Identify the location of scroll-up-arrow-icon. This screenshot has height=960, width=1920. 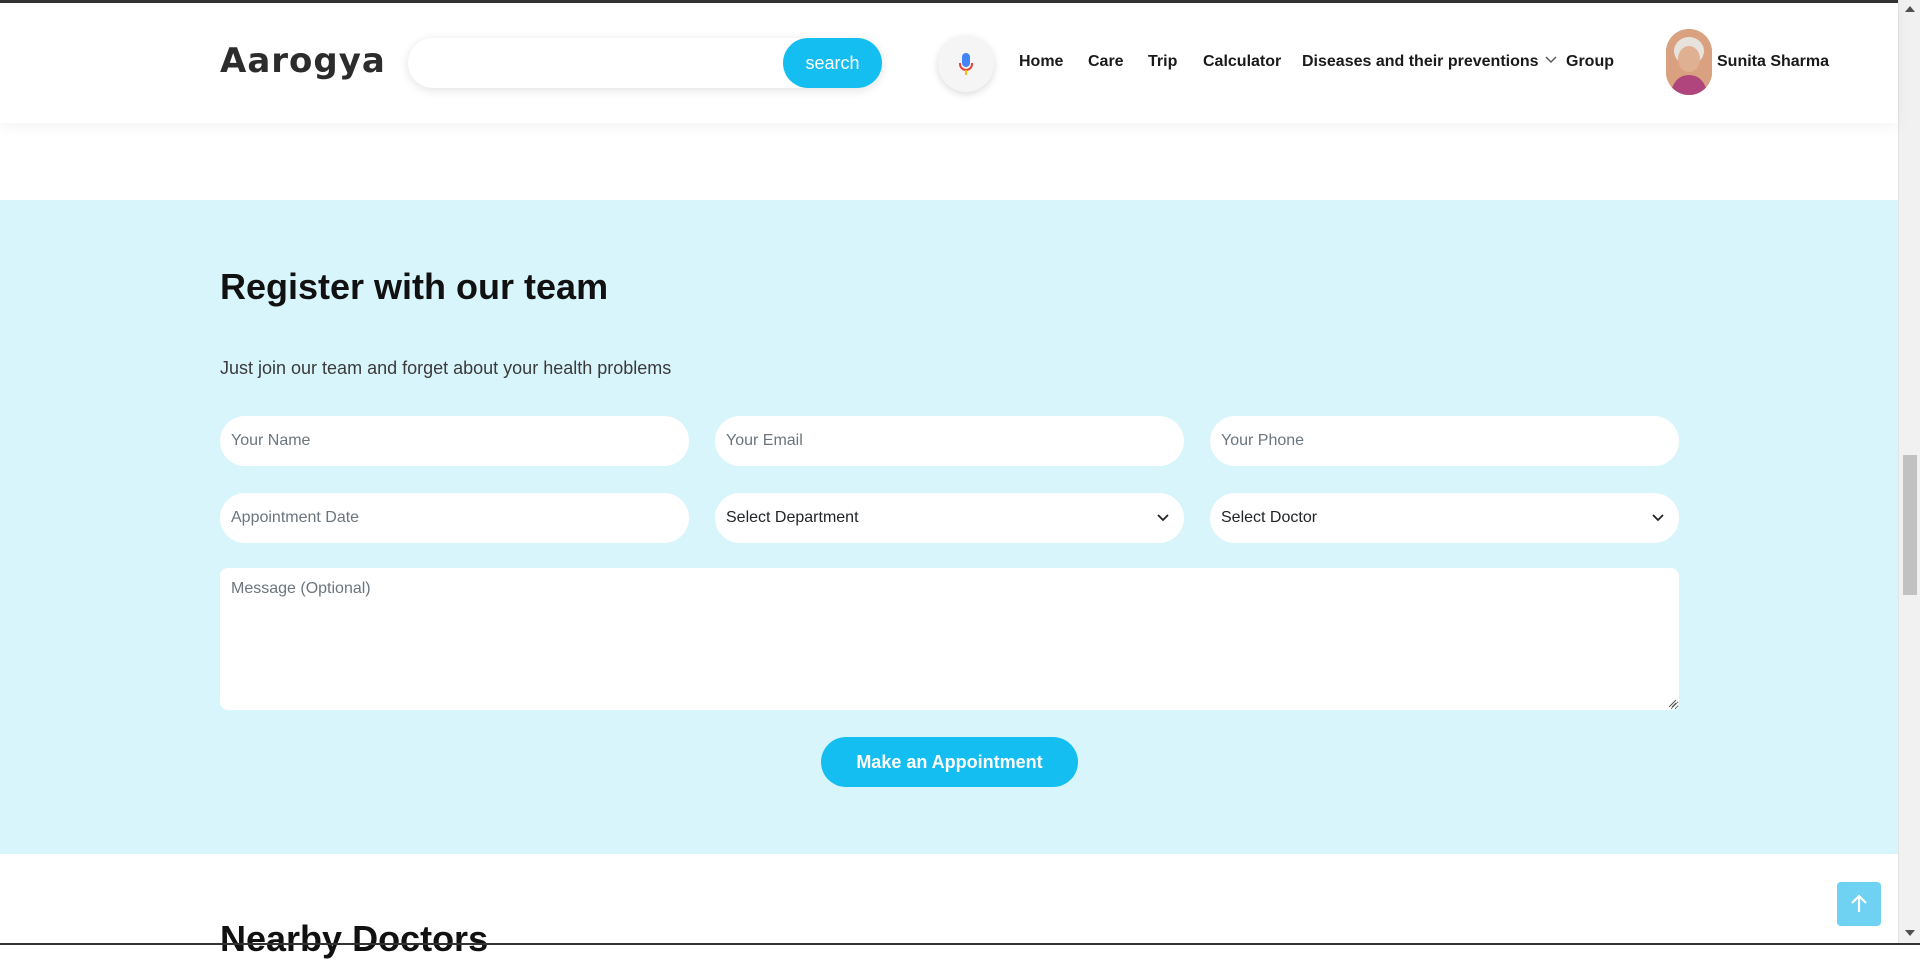
(1910, 9).